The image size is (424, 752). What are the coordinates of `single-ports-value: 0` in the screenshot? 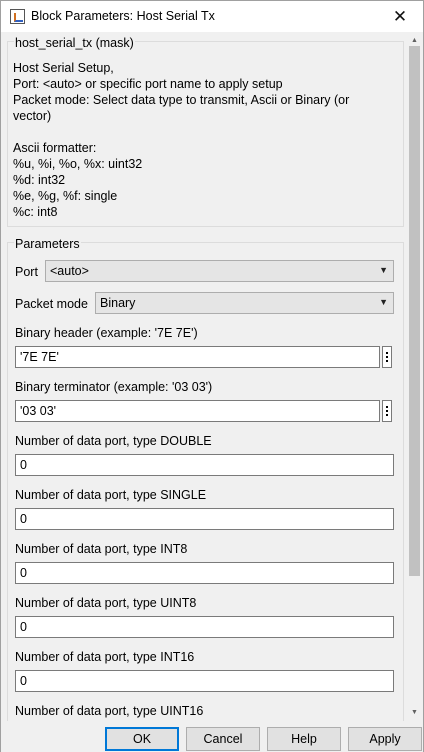 It's located at (23, 519).